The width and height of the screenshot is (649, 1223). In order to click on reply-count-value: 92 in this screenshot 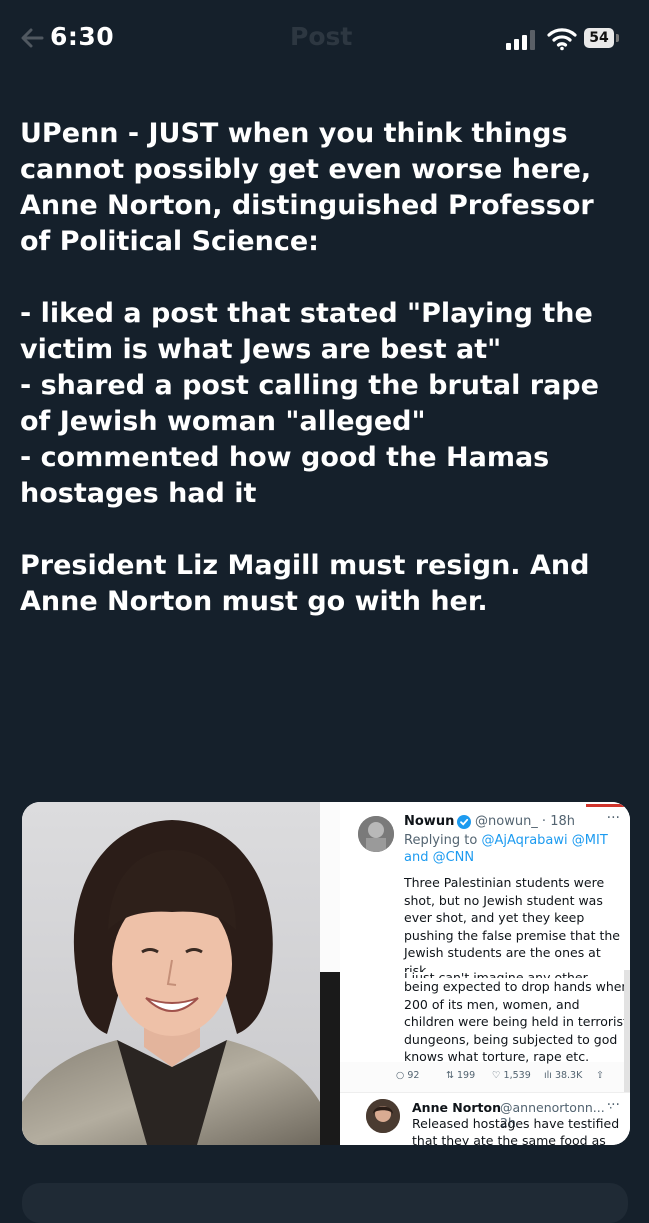, I will do `click(413, 1075)`.